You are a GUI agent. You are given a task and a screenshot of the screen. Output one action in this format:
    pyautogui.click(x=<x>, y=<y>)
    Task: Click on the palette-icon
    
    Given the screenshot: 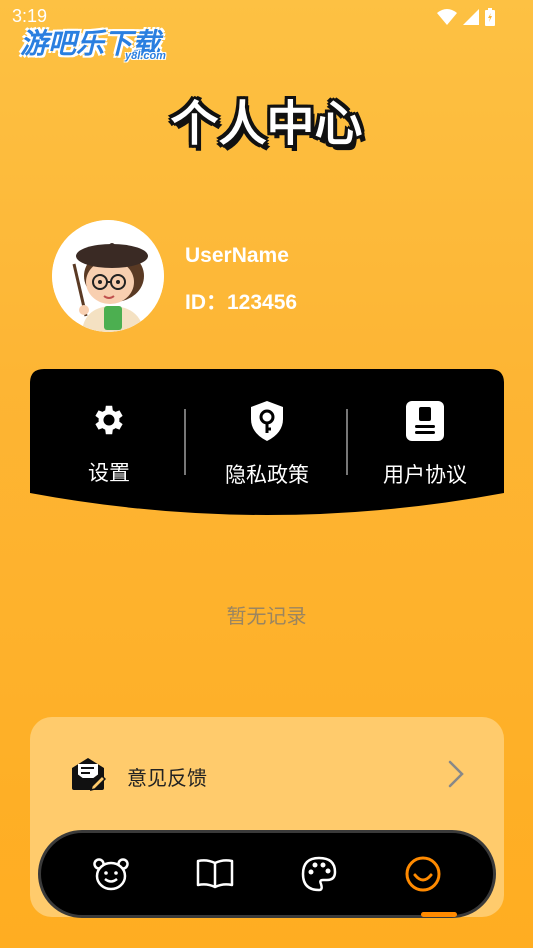 What is the action you would take?
    pyautogui.click(x=319, y=874)
    